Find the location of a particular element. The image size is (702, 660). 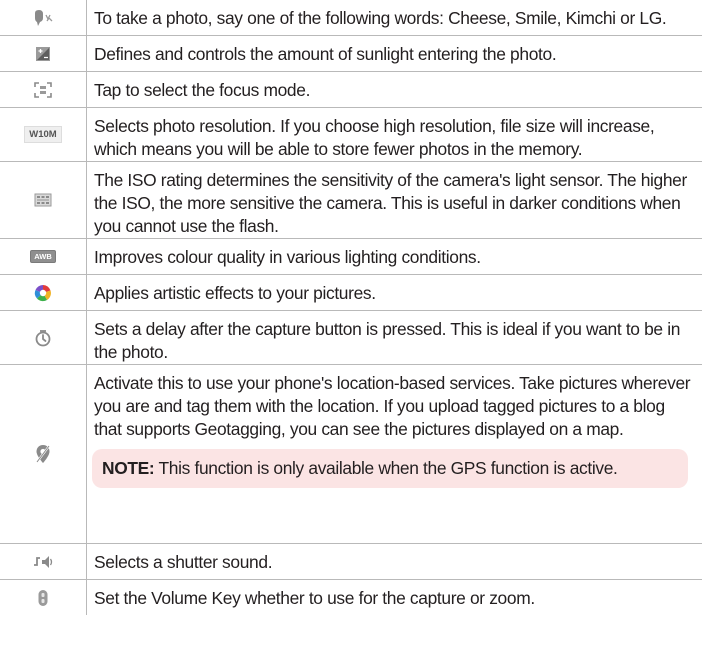

geotag-icon is located at coordinates (43, 454).